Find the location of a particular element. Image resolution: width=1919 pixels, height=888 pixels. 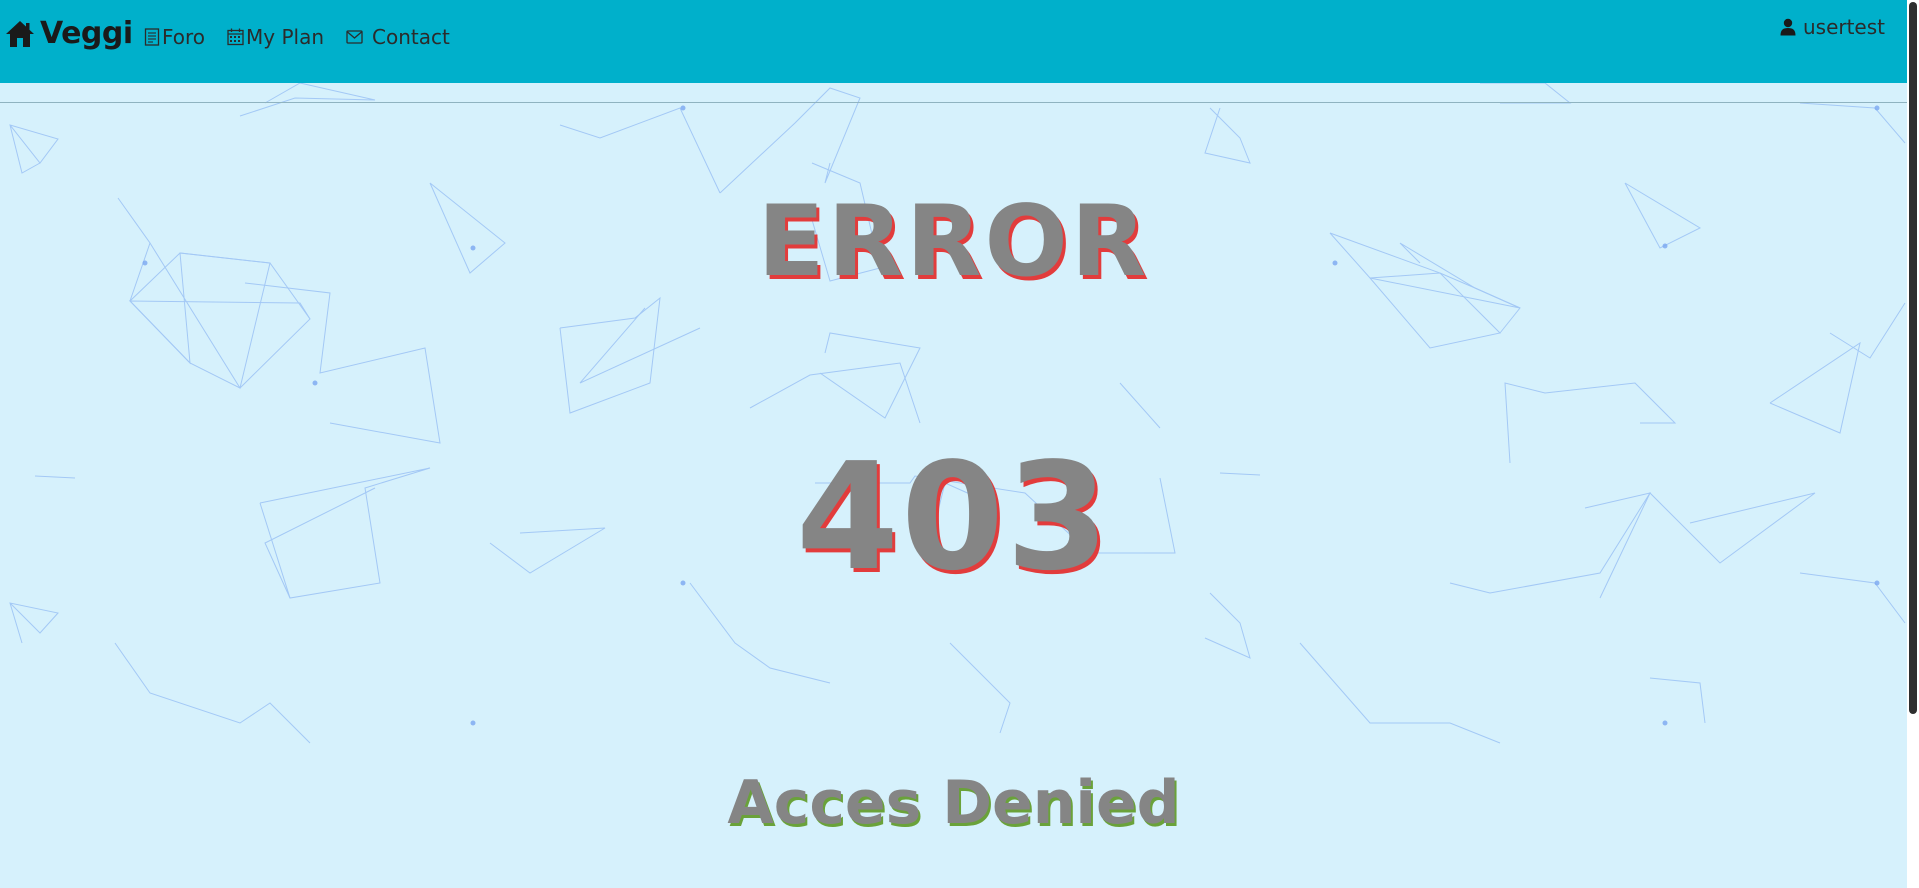

nav-link-foro: Foro is located at coordinates (174, 37).